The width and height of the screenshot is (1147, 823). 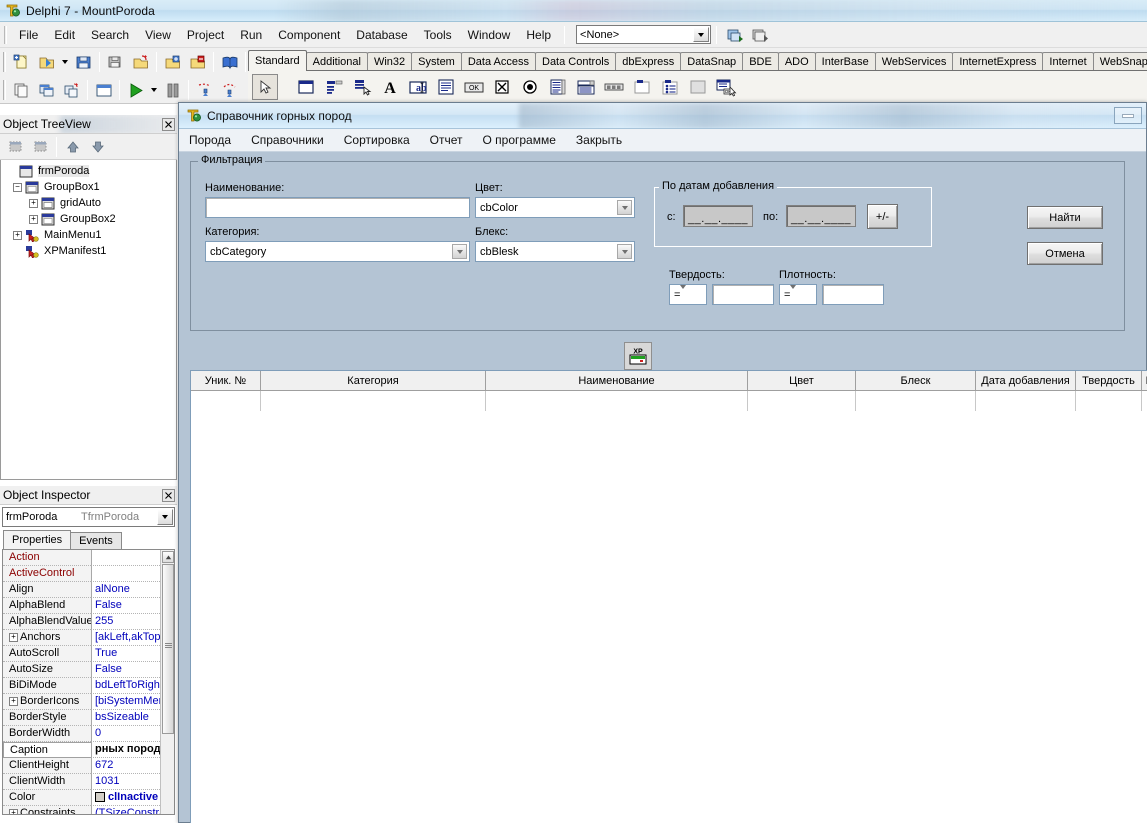 What do you see at coordinates (88, 654) in the screenshot?
I see `property-row: AutoScroll True` at bounding box center [88, 654].